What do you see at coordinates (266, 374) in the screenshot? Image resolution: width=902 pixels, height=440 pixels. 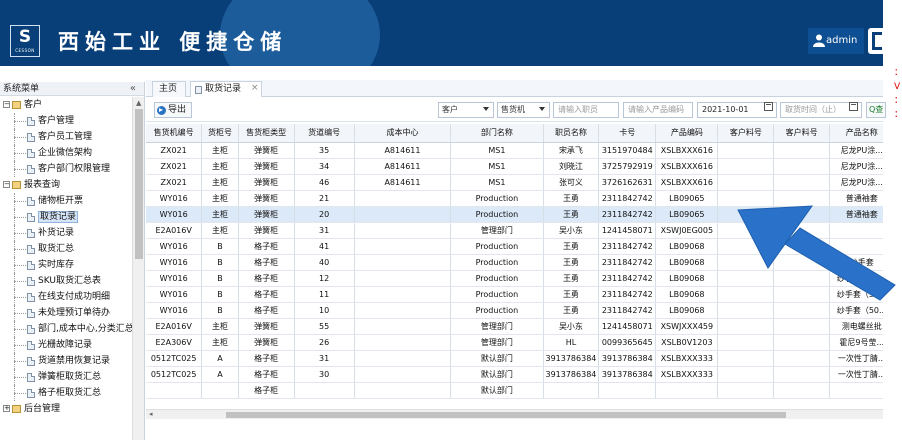 I see `table-cell: 格子柜` at bounding box center [266, 374].